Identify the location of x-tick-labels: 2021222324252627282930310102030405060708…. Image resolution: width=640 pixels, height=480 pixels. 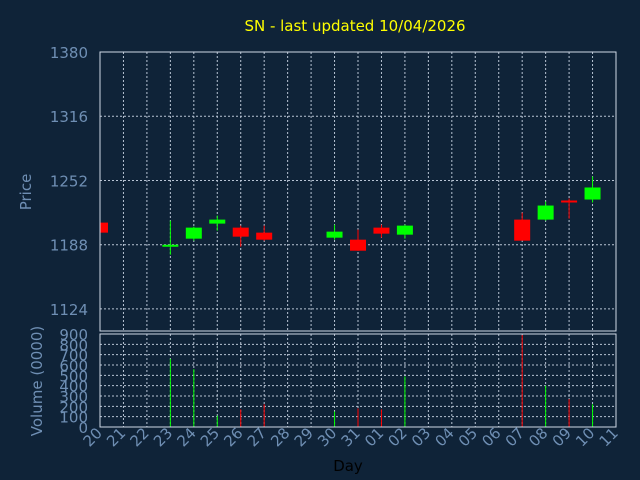
(351, 437).